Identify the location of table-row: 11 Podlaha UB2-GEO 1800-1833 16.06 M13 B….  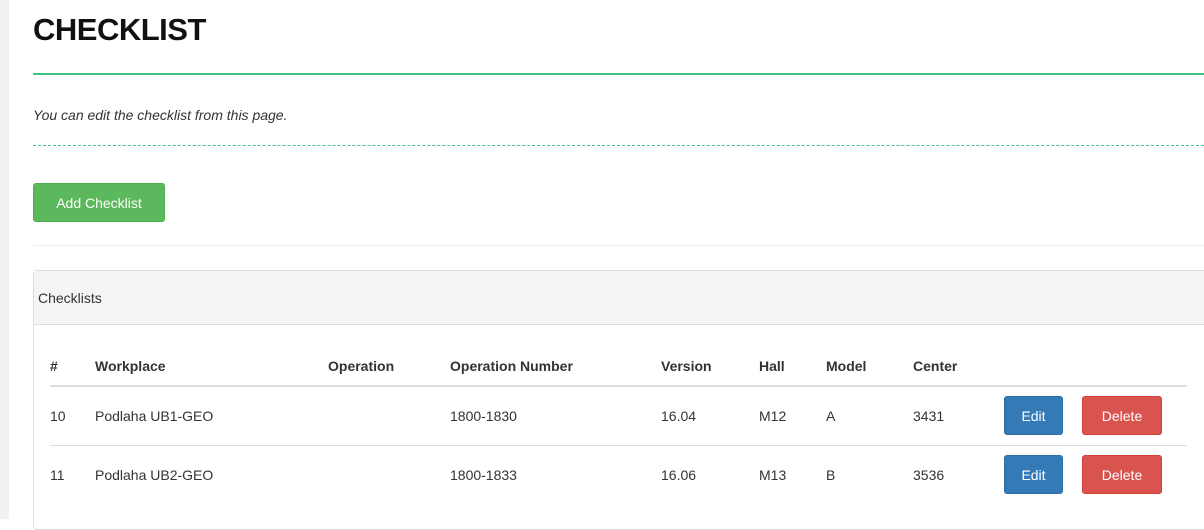
(618, 474).